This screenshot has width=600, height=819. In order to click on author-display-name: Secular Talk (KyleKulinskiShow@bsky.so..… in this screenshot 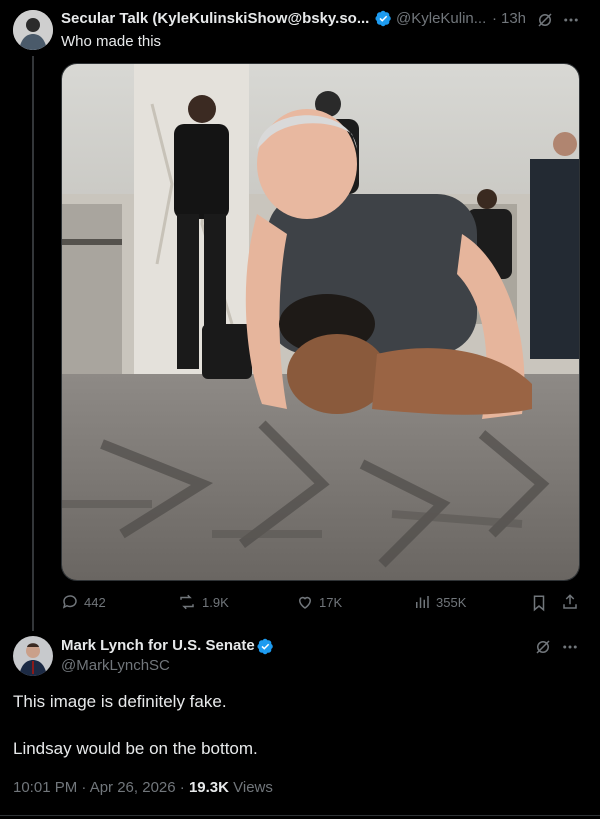, I will do `click(215, 18)`.